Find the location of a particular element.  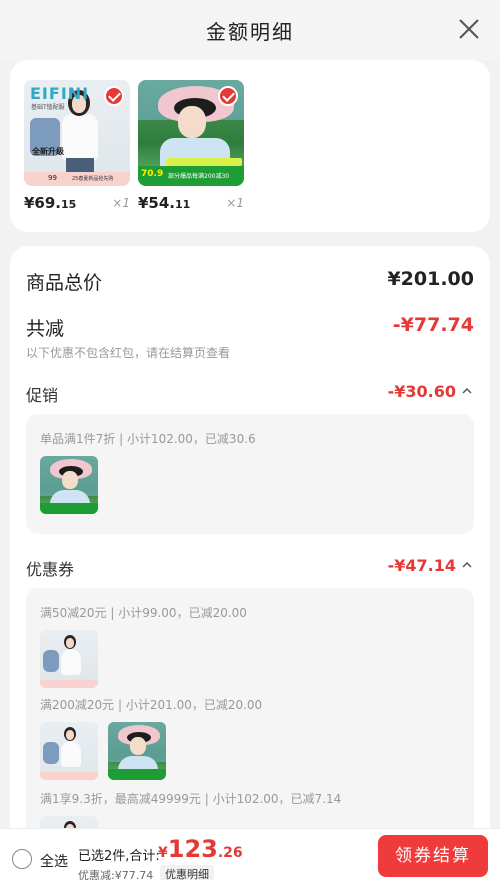

product-price: ¥54.11 is located at coordinates (164, 203).